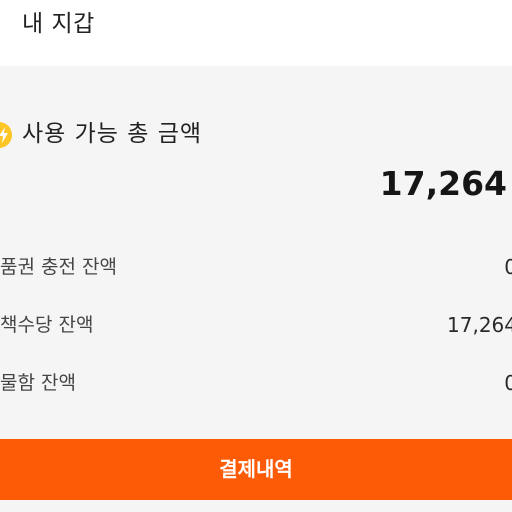  Describe the element at coordinates (58, 24) in the screenshot. I see `page-title: 내 지갑` at that location.